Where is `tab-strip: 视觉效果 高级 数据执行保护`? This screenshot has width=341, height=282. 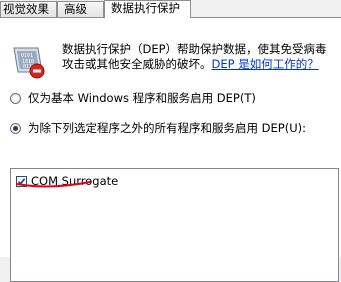 tab-strip: 视觉效果 高级 数据执行保护 is located at coordinates (170, 9).